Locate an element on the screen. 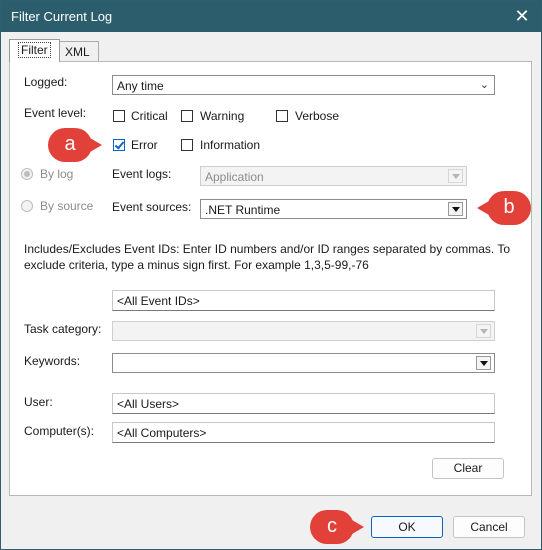 This screenshot has height=550, width=542. event-logs-dropdown: Application is located at coordinates (333, 176).